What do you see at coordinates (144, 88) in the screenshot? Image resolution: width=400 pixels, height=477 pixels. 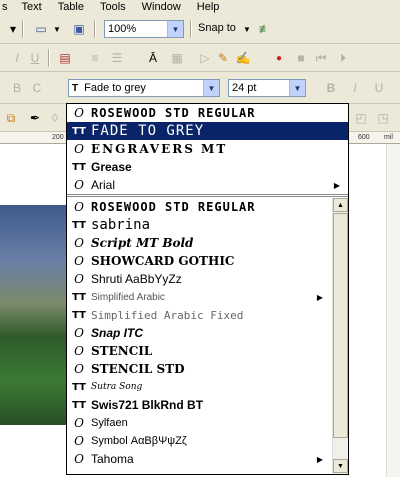 I see `font-name-combo: T Fade to grey ▼` at bounding box center [144, 88].